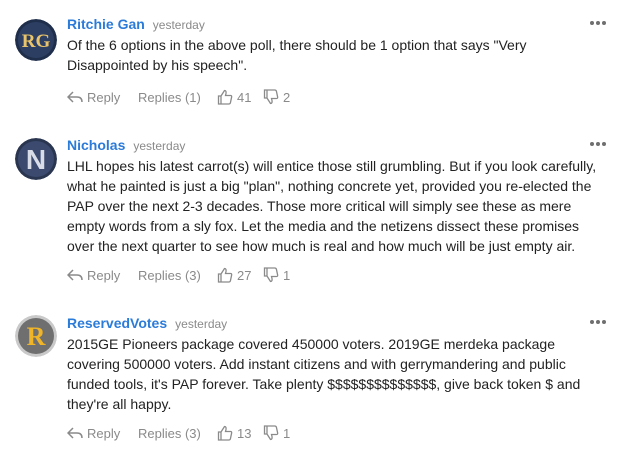 The image size is (632, 455). Describe the element at coordinates (234, 433) in the screenshot. I see `like-button: 13` at that location.